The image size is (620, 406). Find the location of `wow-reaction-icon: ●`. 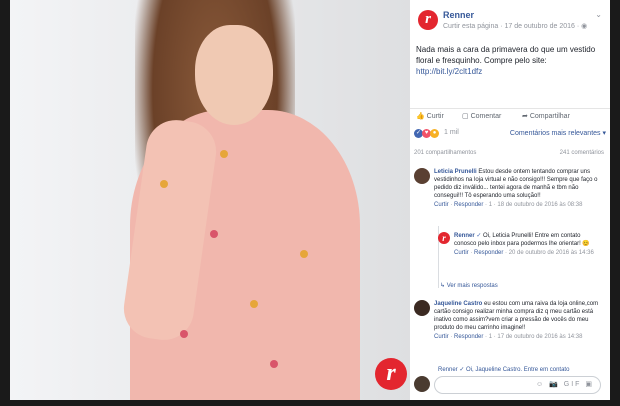

wow-reaction-icon: ● is located at coordinates (434, 133).